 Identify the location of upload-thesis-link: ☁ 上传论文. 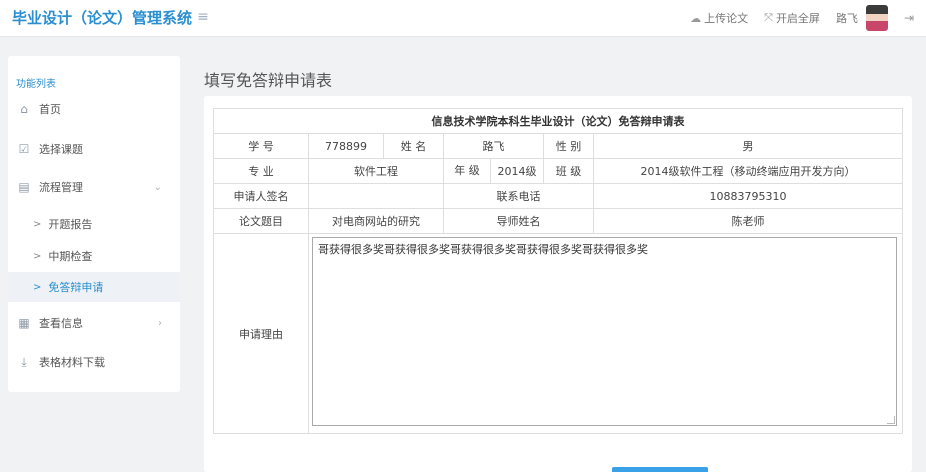
(719, 18).